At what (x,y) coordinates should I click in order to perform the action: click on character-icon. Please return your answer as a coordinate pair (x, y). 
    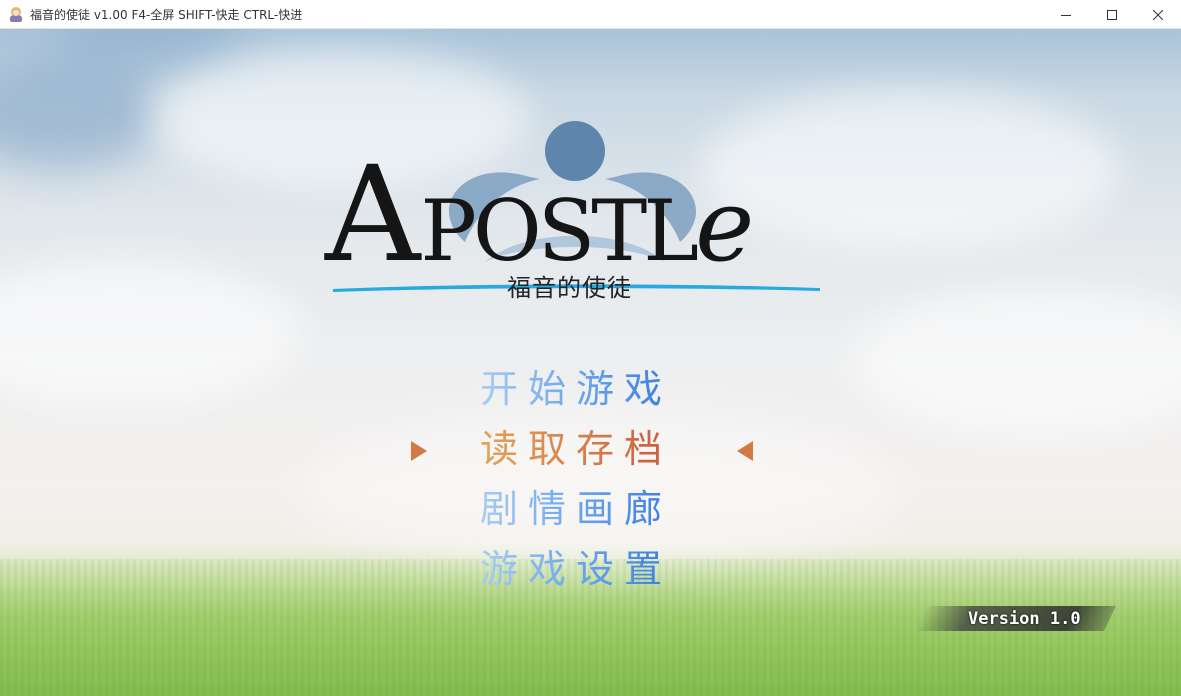
    Looking at the image, I should click on (16, 14).